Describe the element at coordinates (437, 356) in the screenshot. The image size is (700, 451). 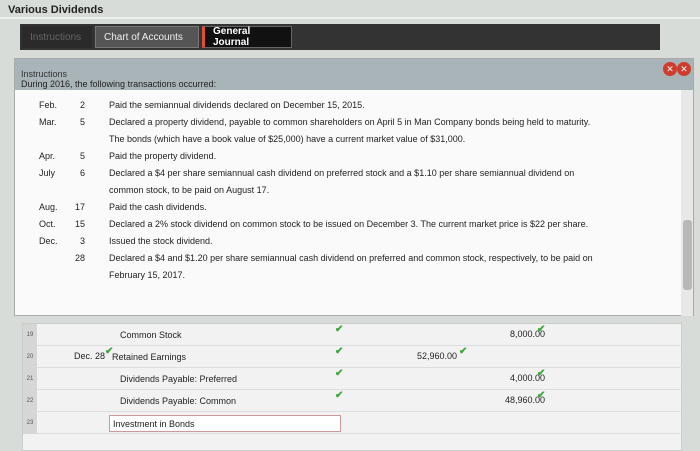
I see `debit-field: 52,960.00` at that location.